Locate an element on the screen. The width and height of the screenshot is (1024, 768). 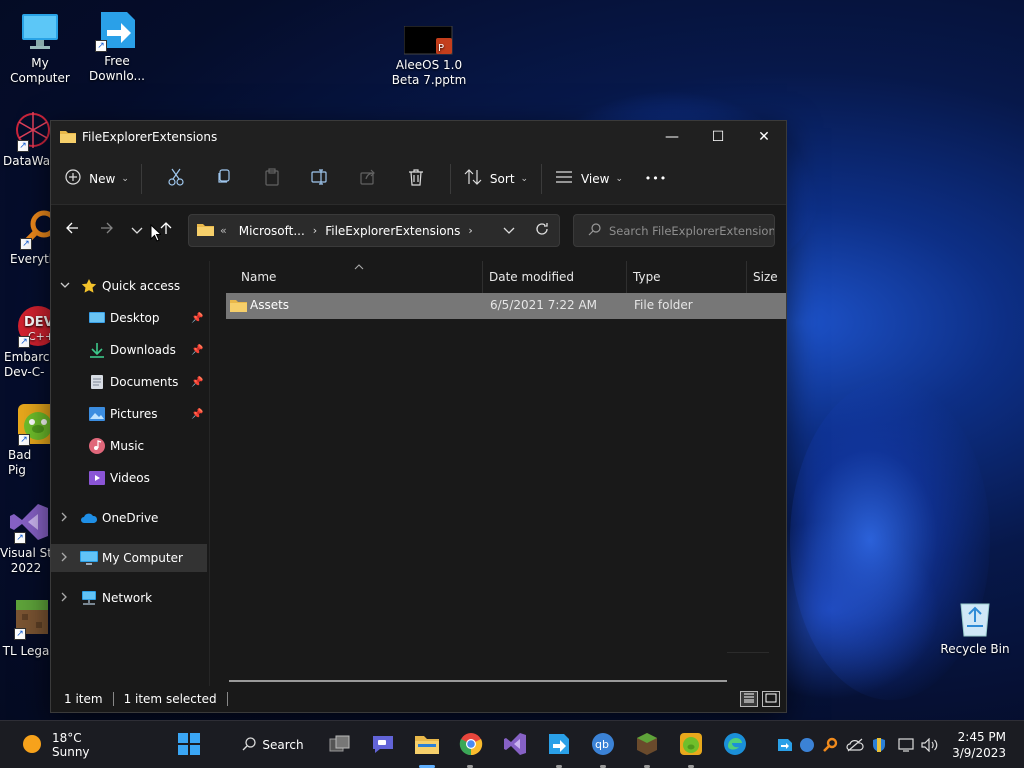
taskbar-app-free-download-manager is located at coordinates (559, 745).